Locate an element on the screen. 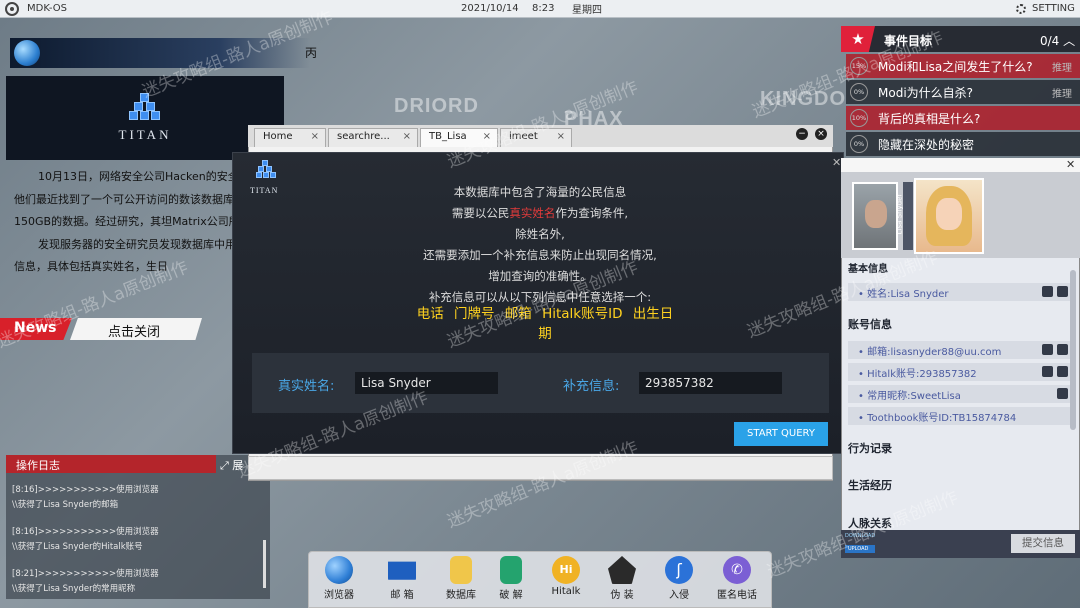 This screenshot has height=608, width=1080. event-goals-count: 0/4 ︿ is located at coordinates (1057, 40).